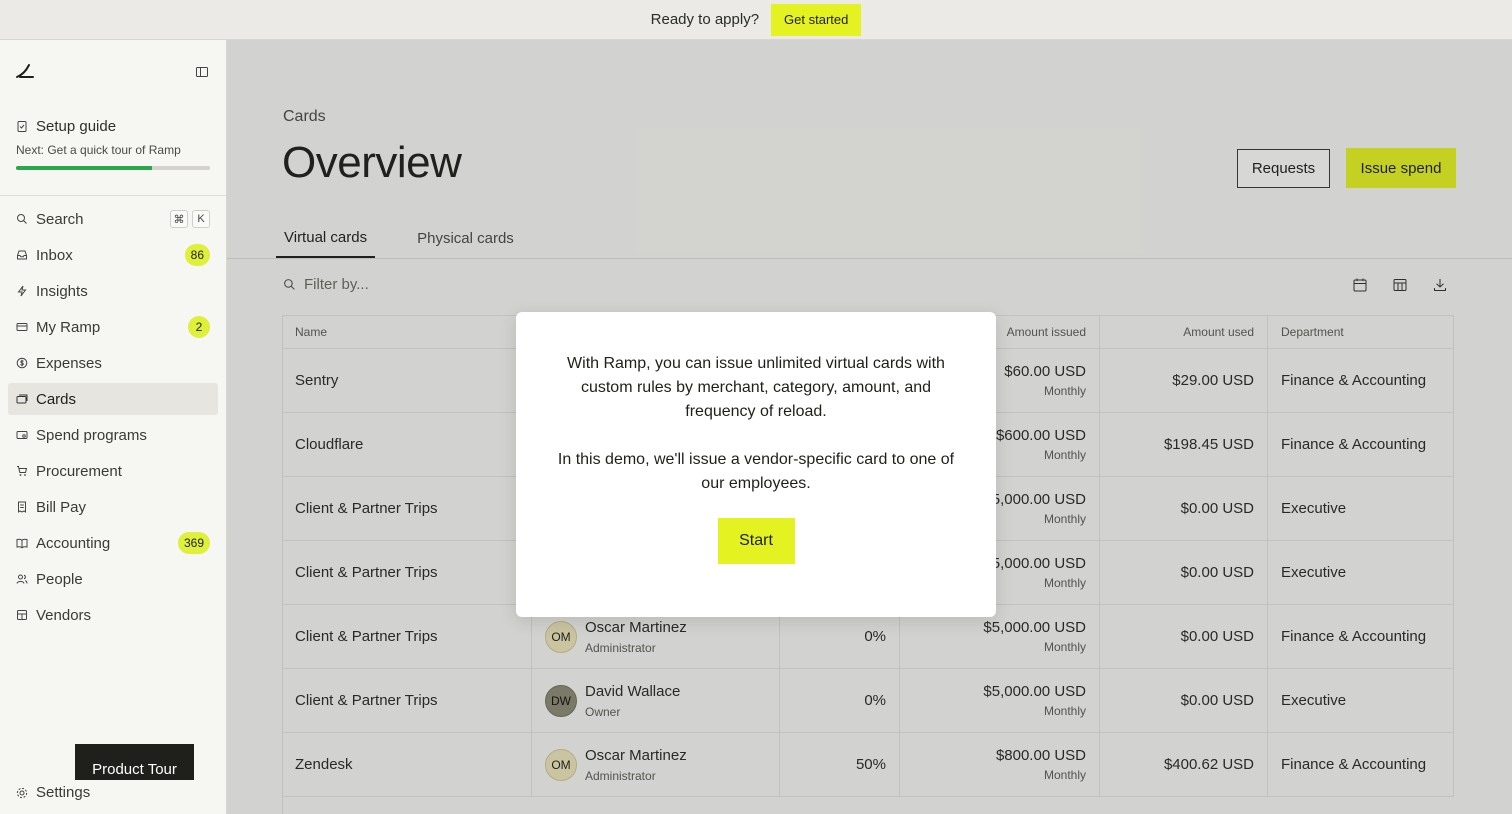 The width and height of the screenshot is (1512, 814). What do you see at coordinates (54, 255) in the screenshot?
I see `sidebar-item-label: Inbox` at bounding box center [54, 255].